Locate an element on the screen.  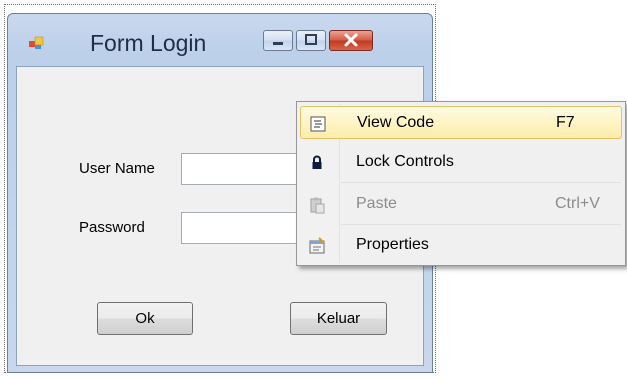
ok-button: Ok is located at coordinates (145, 318).